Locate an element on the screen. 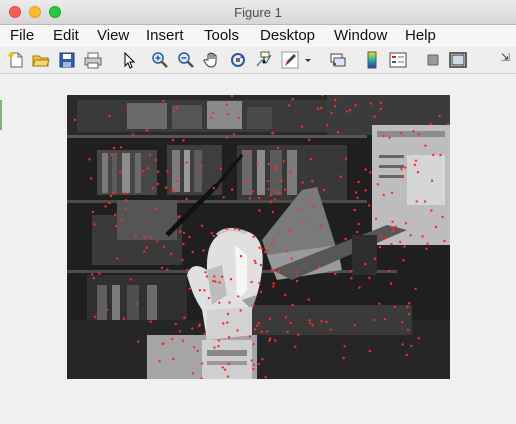 The width and height of the screenshot is (516, 424). brush-icon is located at coordinates (290, 60).